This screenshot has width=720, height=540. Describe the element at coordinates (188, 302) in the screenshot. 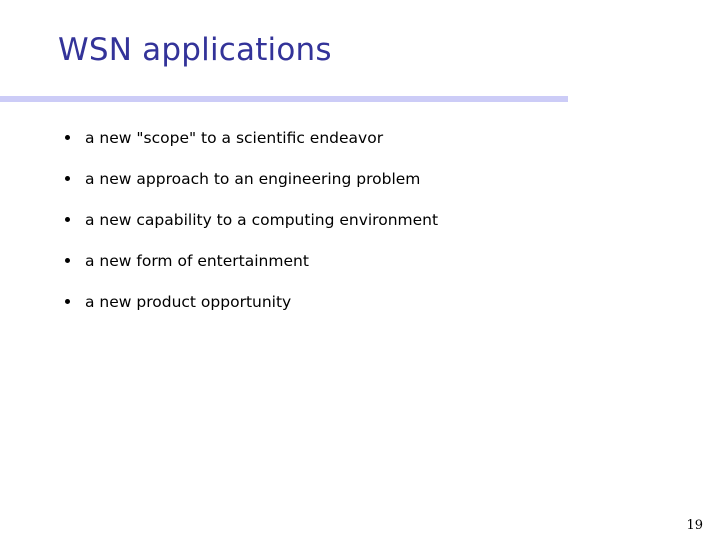

I see `list-item-label: a new product opportunity` at that location.